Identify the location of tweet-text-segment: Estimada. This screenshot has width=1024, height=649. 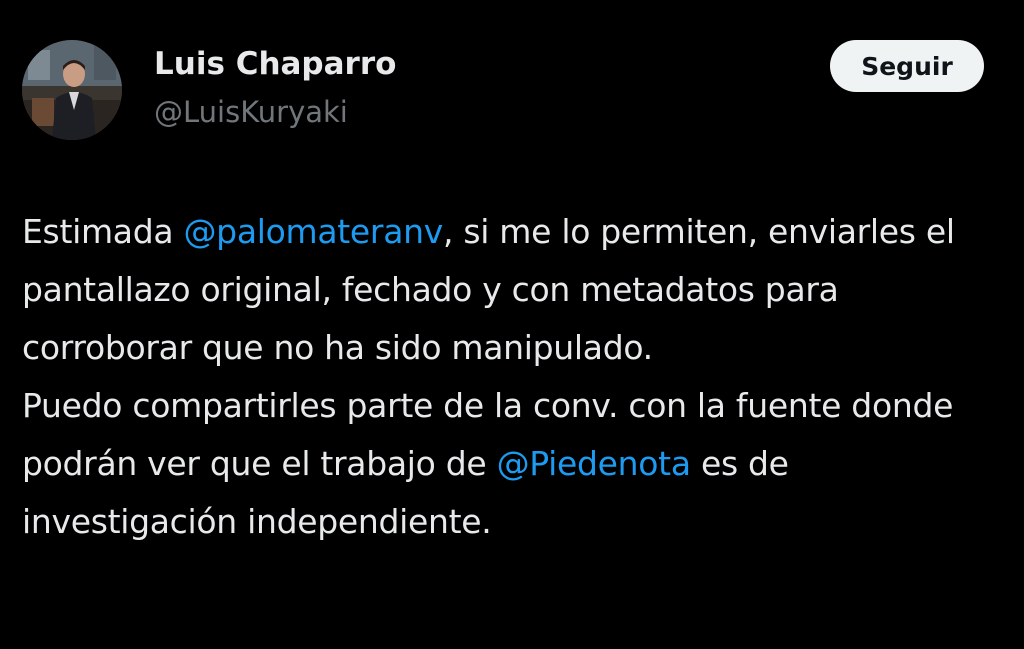
(103, 231).